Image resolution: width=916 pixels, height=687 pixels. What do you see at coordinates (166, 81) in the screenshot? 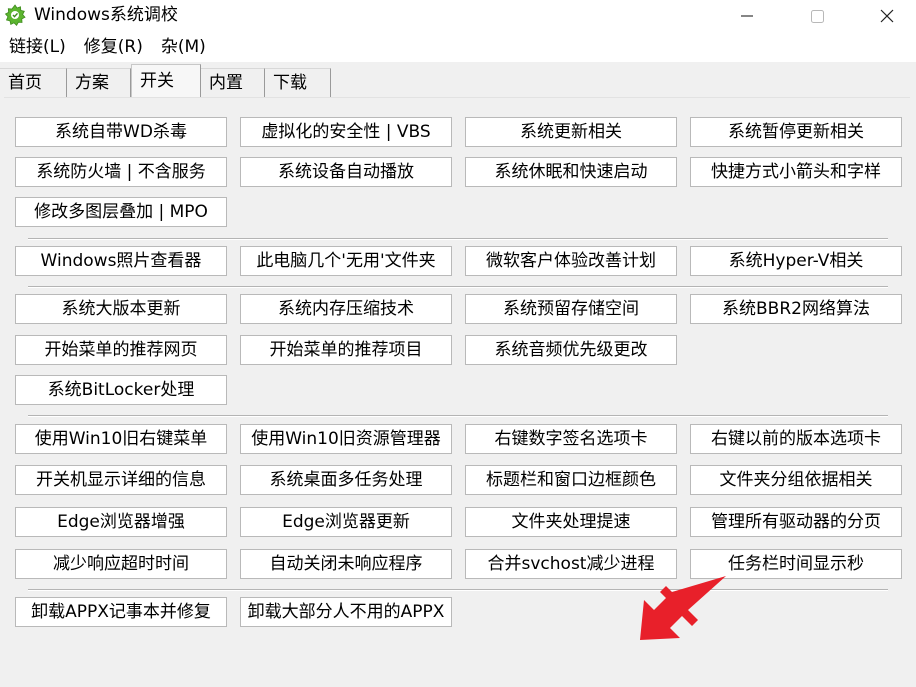
I see `tab-switch: 开关` at bounding box center [166, 81].